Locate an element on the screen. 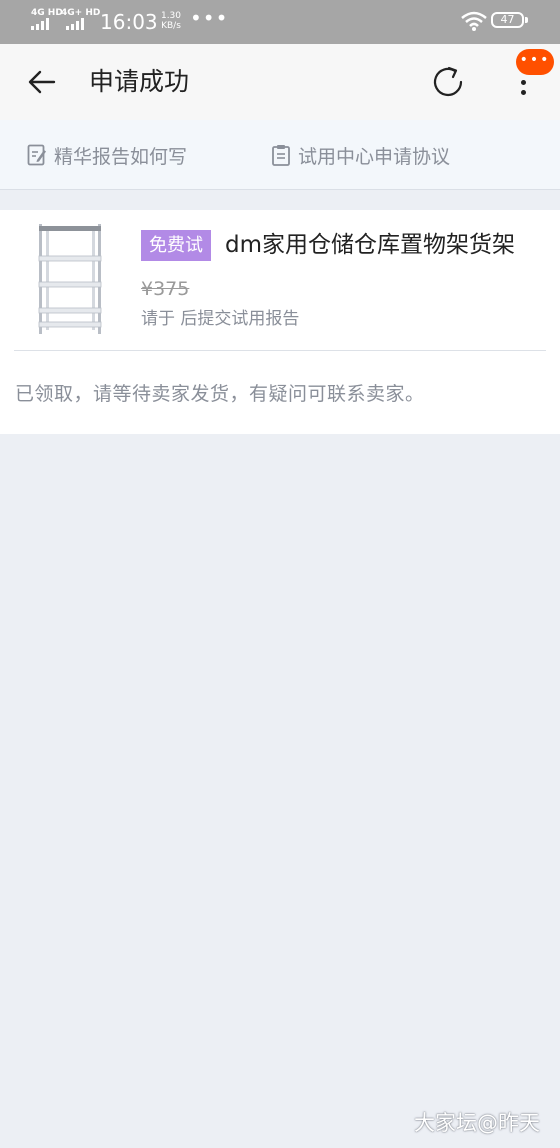 The width and height of the screenshot is (560, 1148). notification-badge: ••• is located at coordinates (535, 62).